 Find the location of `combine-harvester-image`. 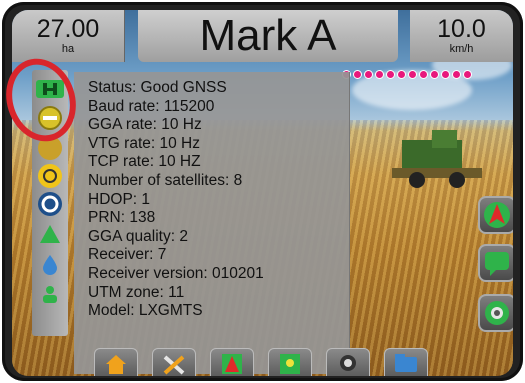

combine-harvester-image is located at coordinates (437, 159).